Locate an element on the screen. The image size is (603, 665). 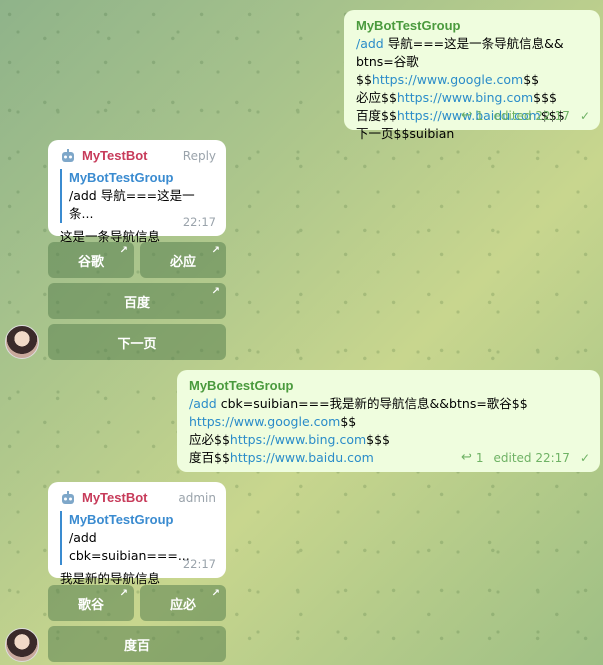
message-line: /add cbk=suibian===我是新的导航信息&&btns=歌谷$$ is located at coordinates (389, 404).